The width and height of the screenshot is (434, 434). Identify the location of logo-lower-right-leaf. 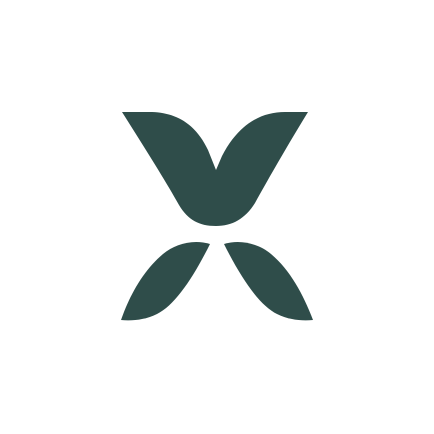
(268, 281).